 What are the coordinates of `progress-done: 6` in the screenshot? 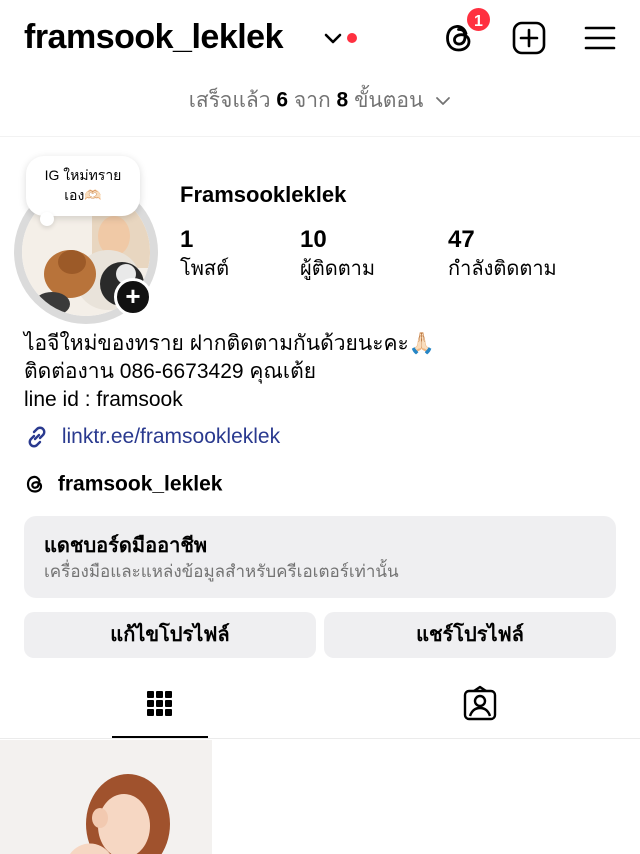 It's located at (282, 100).